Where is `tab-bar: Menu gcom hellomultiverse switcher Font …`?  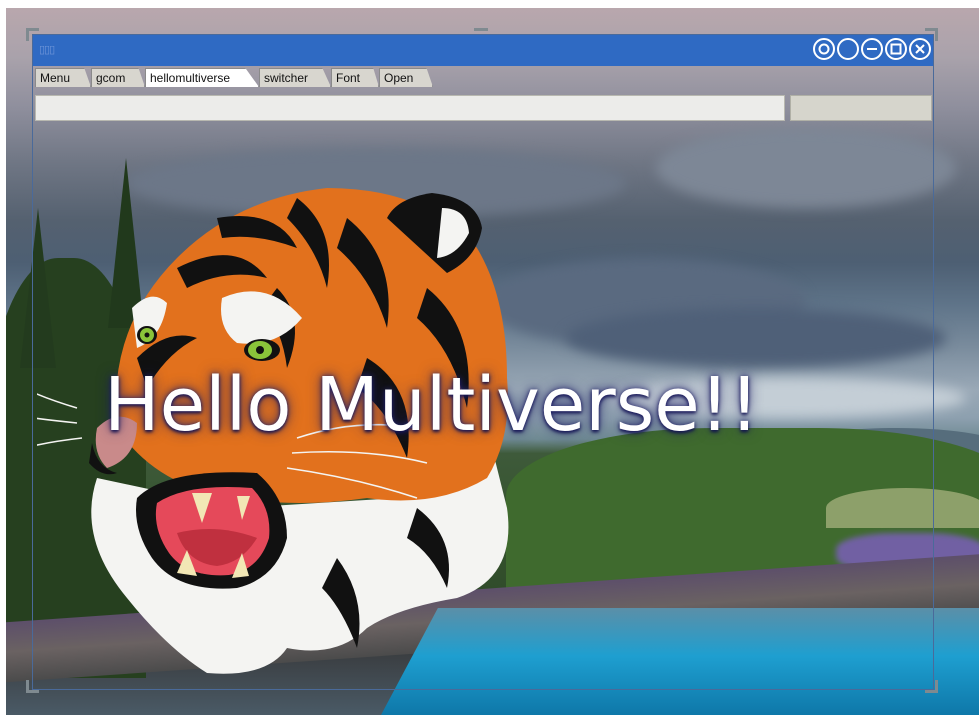 tab-bar: Menu gcom hellomultiverse switcher Font … is located at coordinates (483, 78).